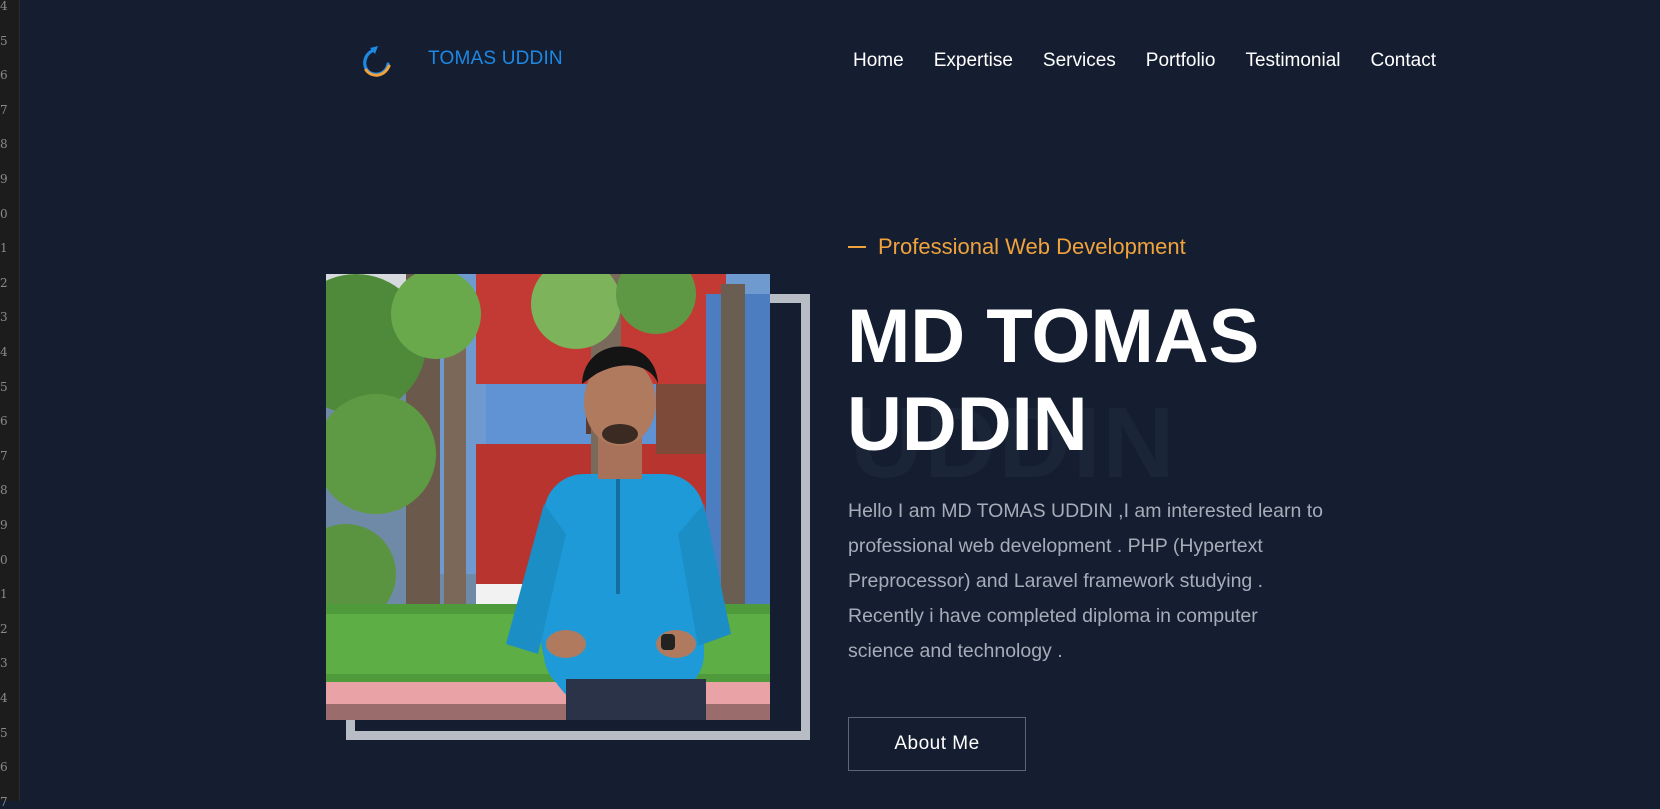  What do you see at coordinates (10, 404) in the screenshot?
I see `editor-gutter: 4 5 6 7 8 9 0 1 2 3 4 5 6 7 8 9 0 1 2 3 4 5 6 7` at bounding box center [10, 404].